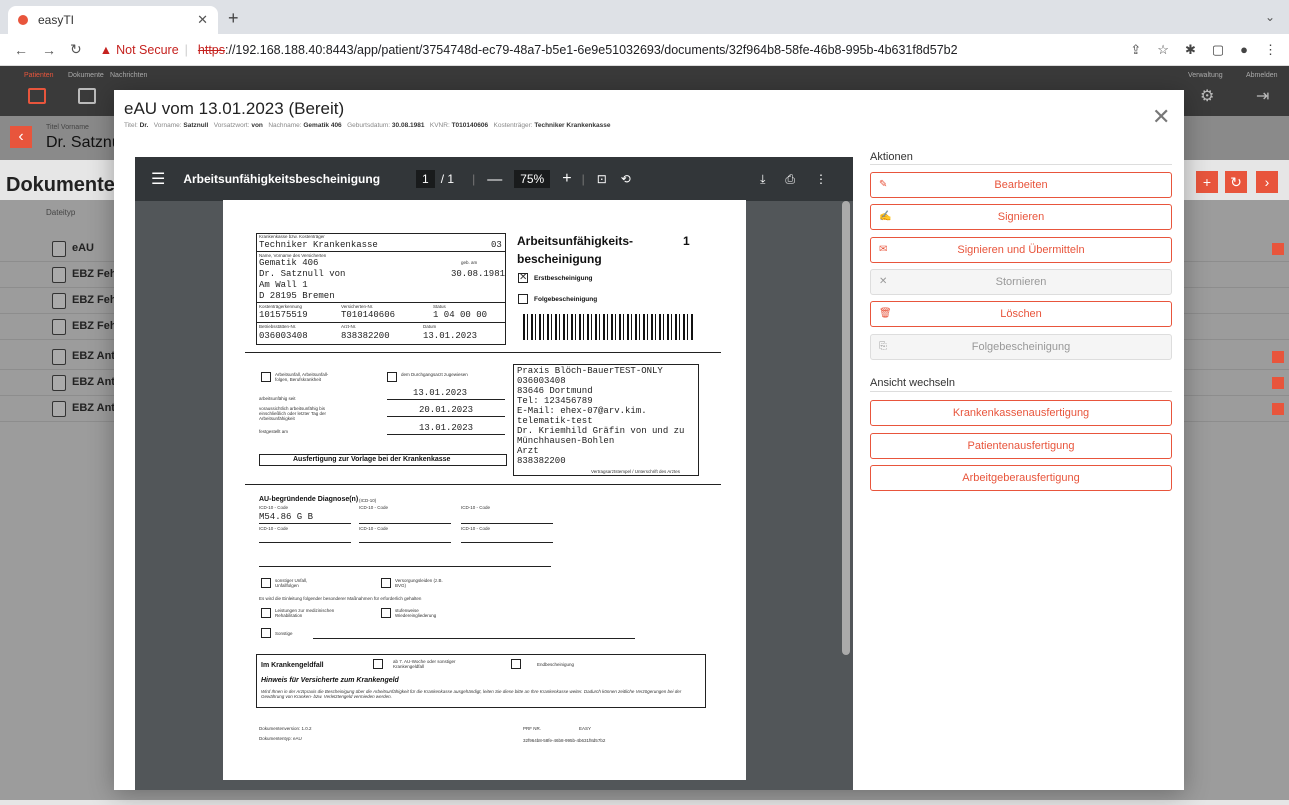 This screenshot has height=805, width=1289. I want to click on refresh-button: ↻, so click(1236, 182).